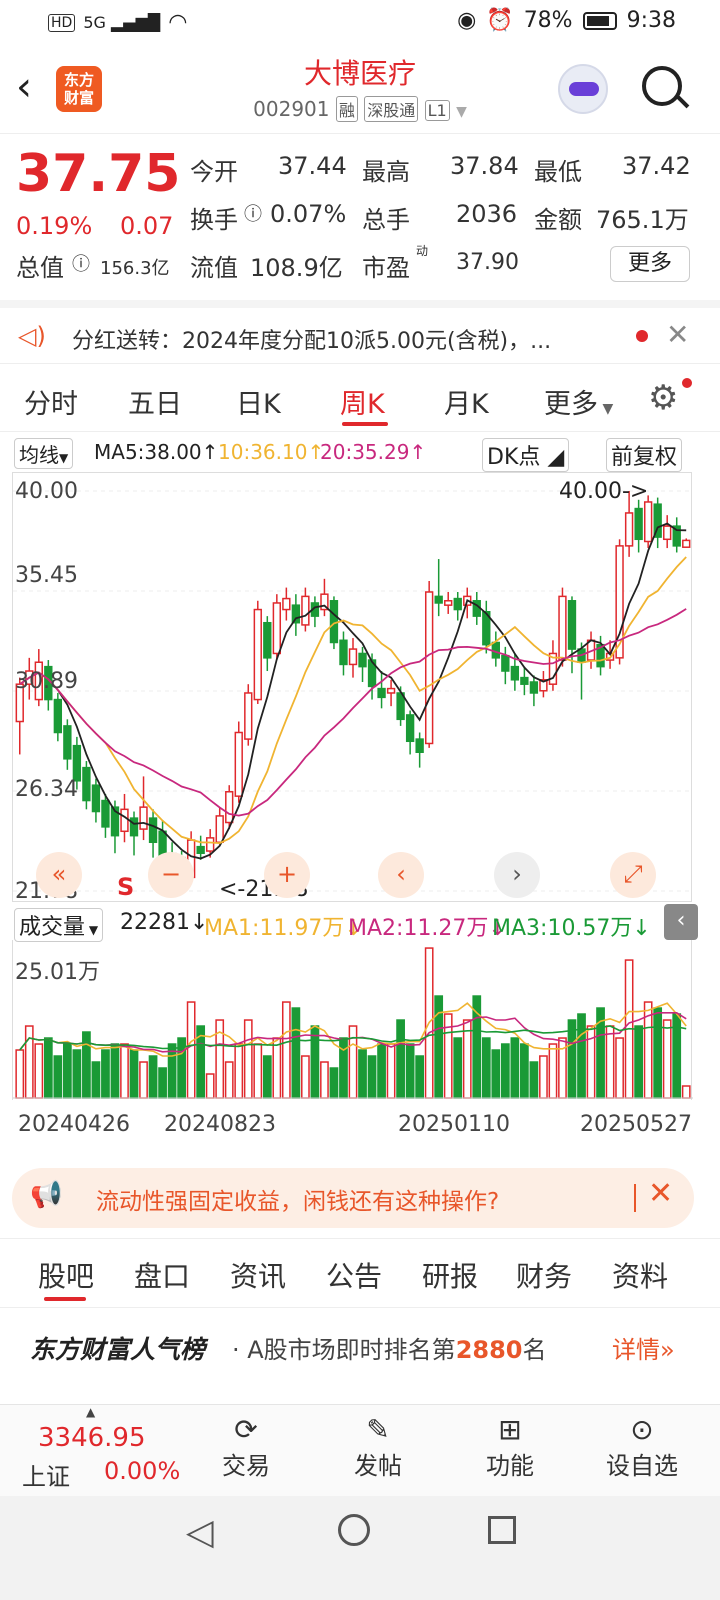 This screenshot has height=1600, width=720. What do you see at coordinates (517, 875) in the screenshot?
I see `scroll-right-button: ›` at bounding box center [517, 875].